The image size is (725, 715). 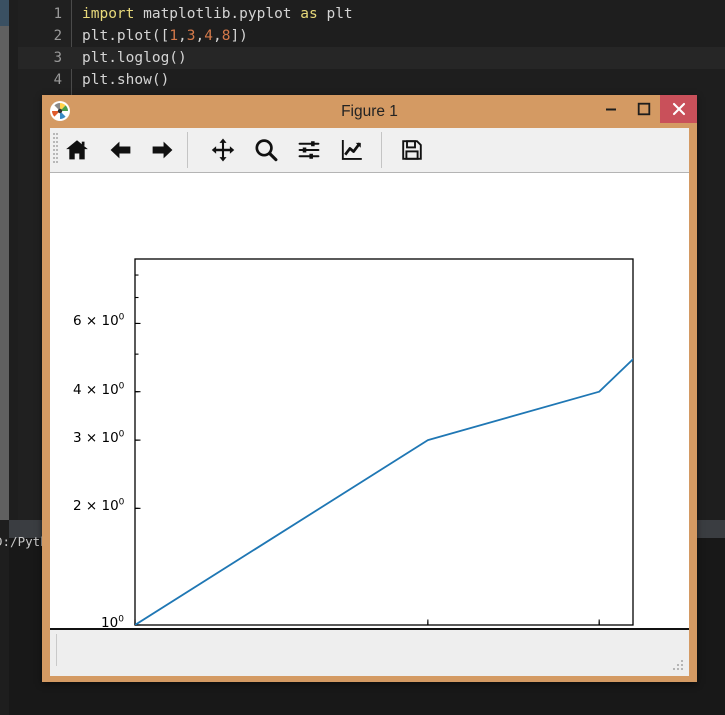 What do you see at coordinates (610, 109) in the screenshot?
I see `minimize-button` at bounding box center [610, 109].